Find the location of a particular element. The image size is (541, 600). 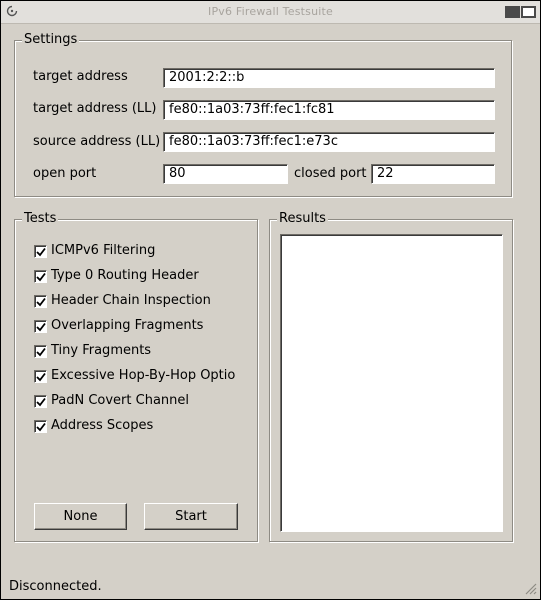

maximize-icon is located at coordinates (528, 12).